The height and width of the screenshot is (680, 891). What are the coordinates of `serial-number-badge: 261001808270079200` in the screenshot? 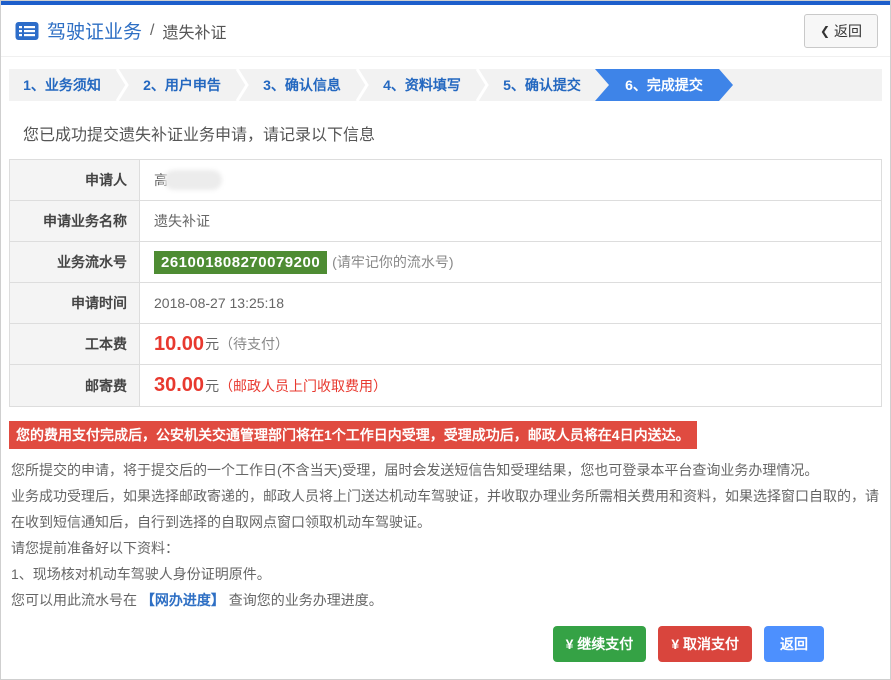 It's located at (241, 262).